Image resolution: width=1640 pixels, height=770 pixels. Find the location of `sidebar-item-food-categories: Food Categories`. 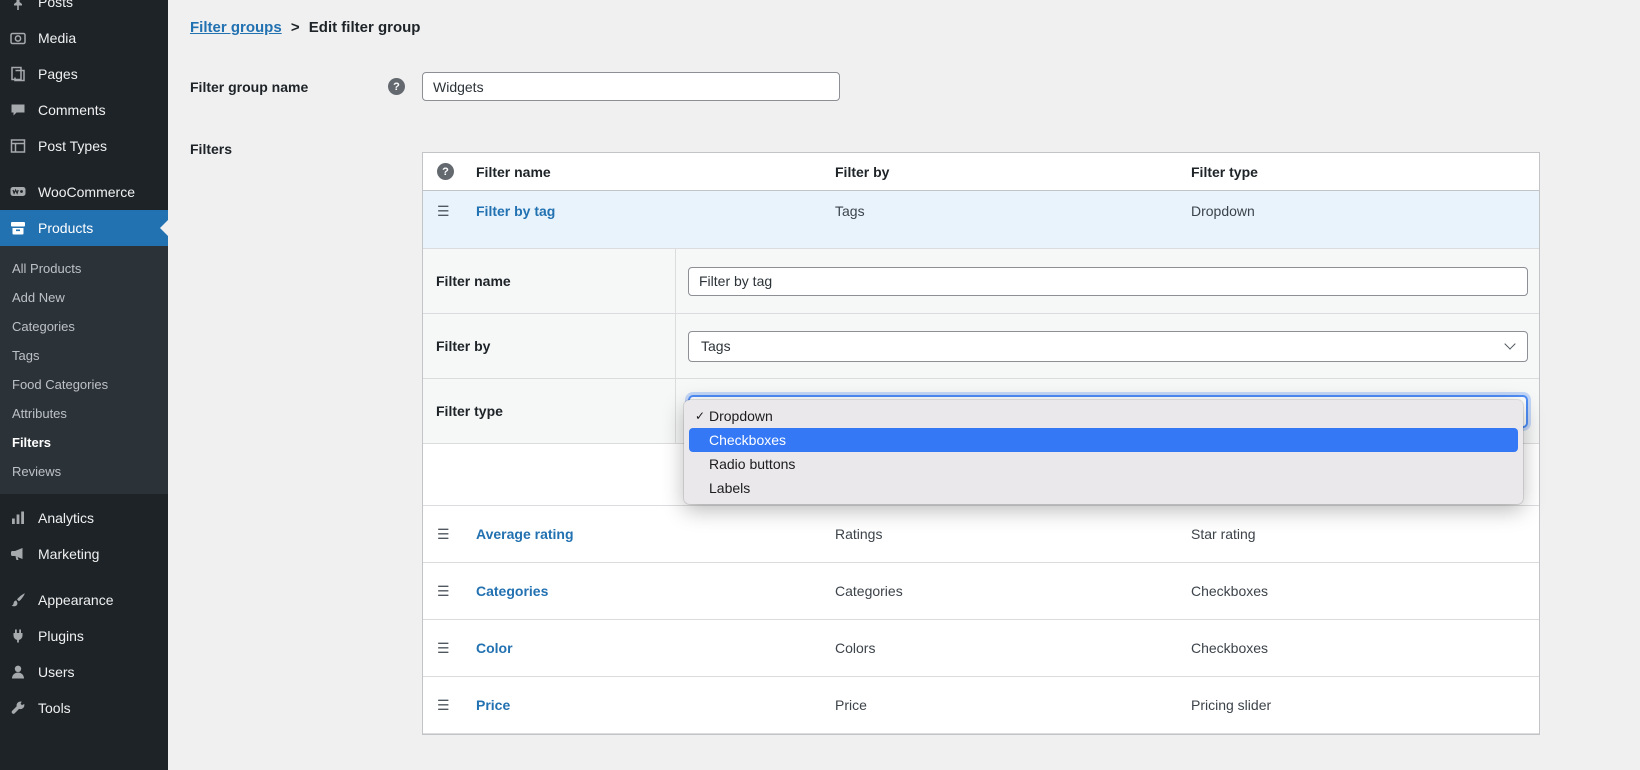

sidebar-item-food-categories: Food Categories is located at coordinates (84, 384).